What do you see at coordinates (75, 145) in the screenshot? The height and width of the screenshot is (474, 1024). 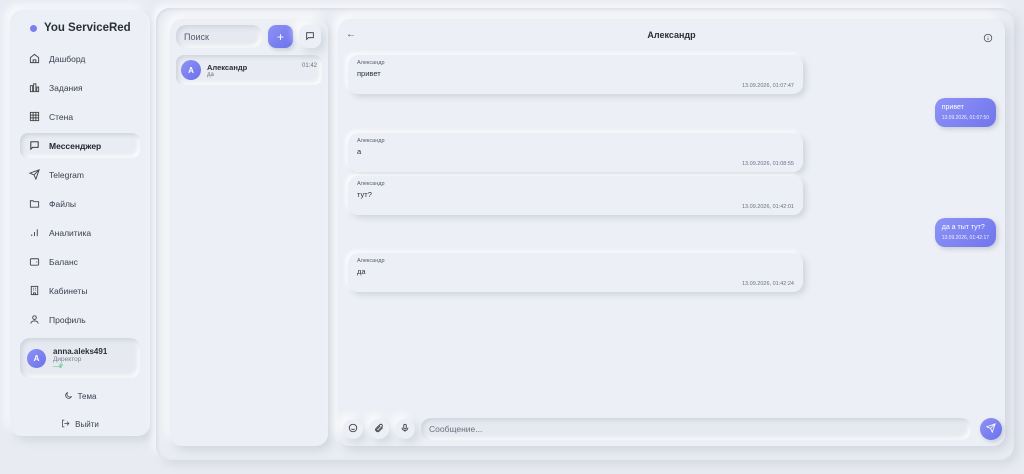 I see `sidebar-item-label: Мессенджер` at bounding box center [75, 145].